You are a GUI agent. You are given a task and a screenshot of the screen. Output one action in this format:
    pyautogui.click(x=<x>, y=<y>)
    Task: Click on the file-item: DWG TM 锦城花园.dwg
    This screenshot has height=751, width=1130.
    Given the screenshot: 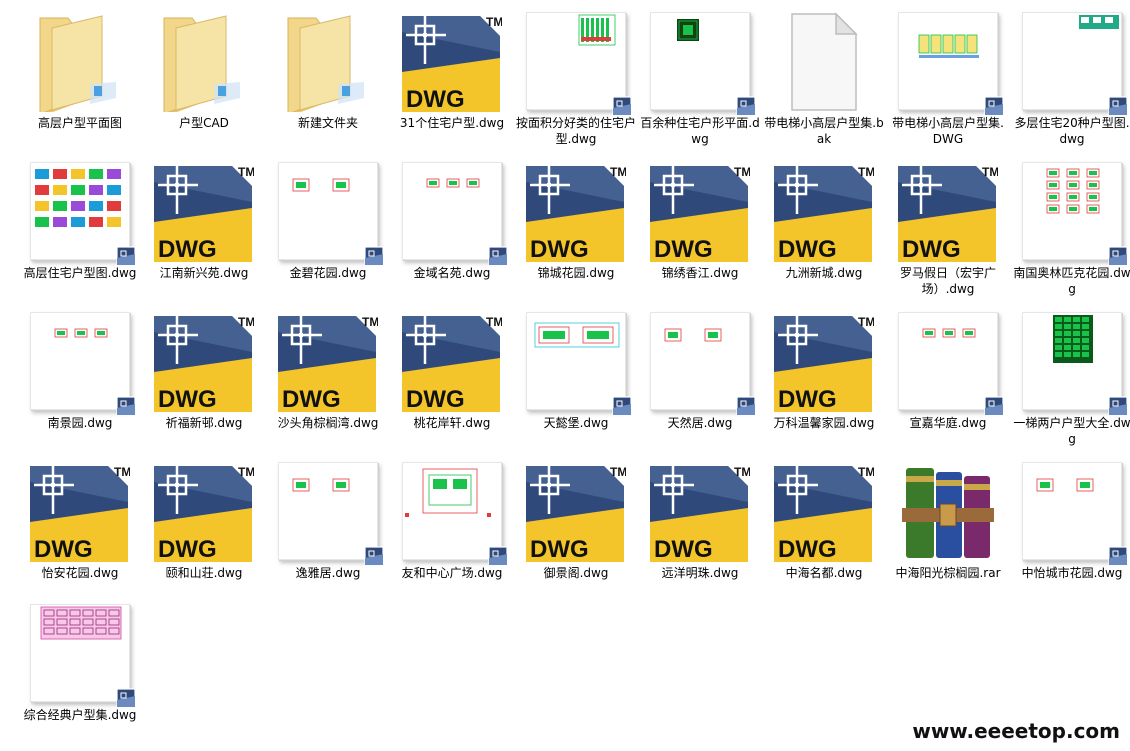 What is the action you would take?
    pyautogui.click(x=576, y=229)
    